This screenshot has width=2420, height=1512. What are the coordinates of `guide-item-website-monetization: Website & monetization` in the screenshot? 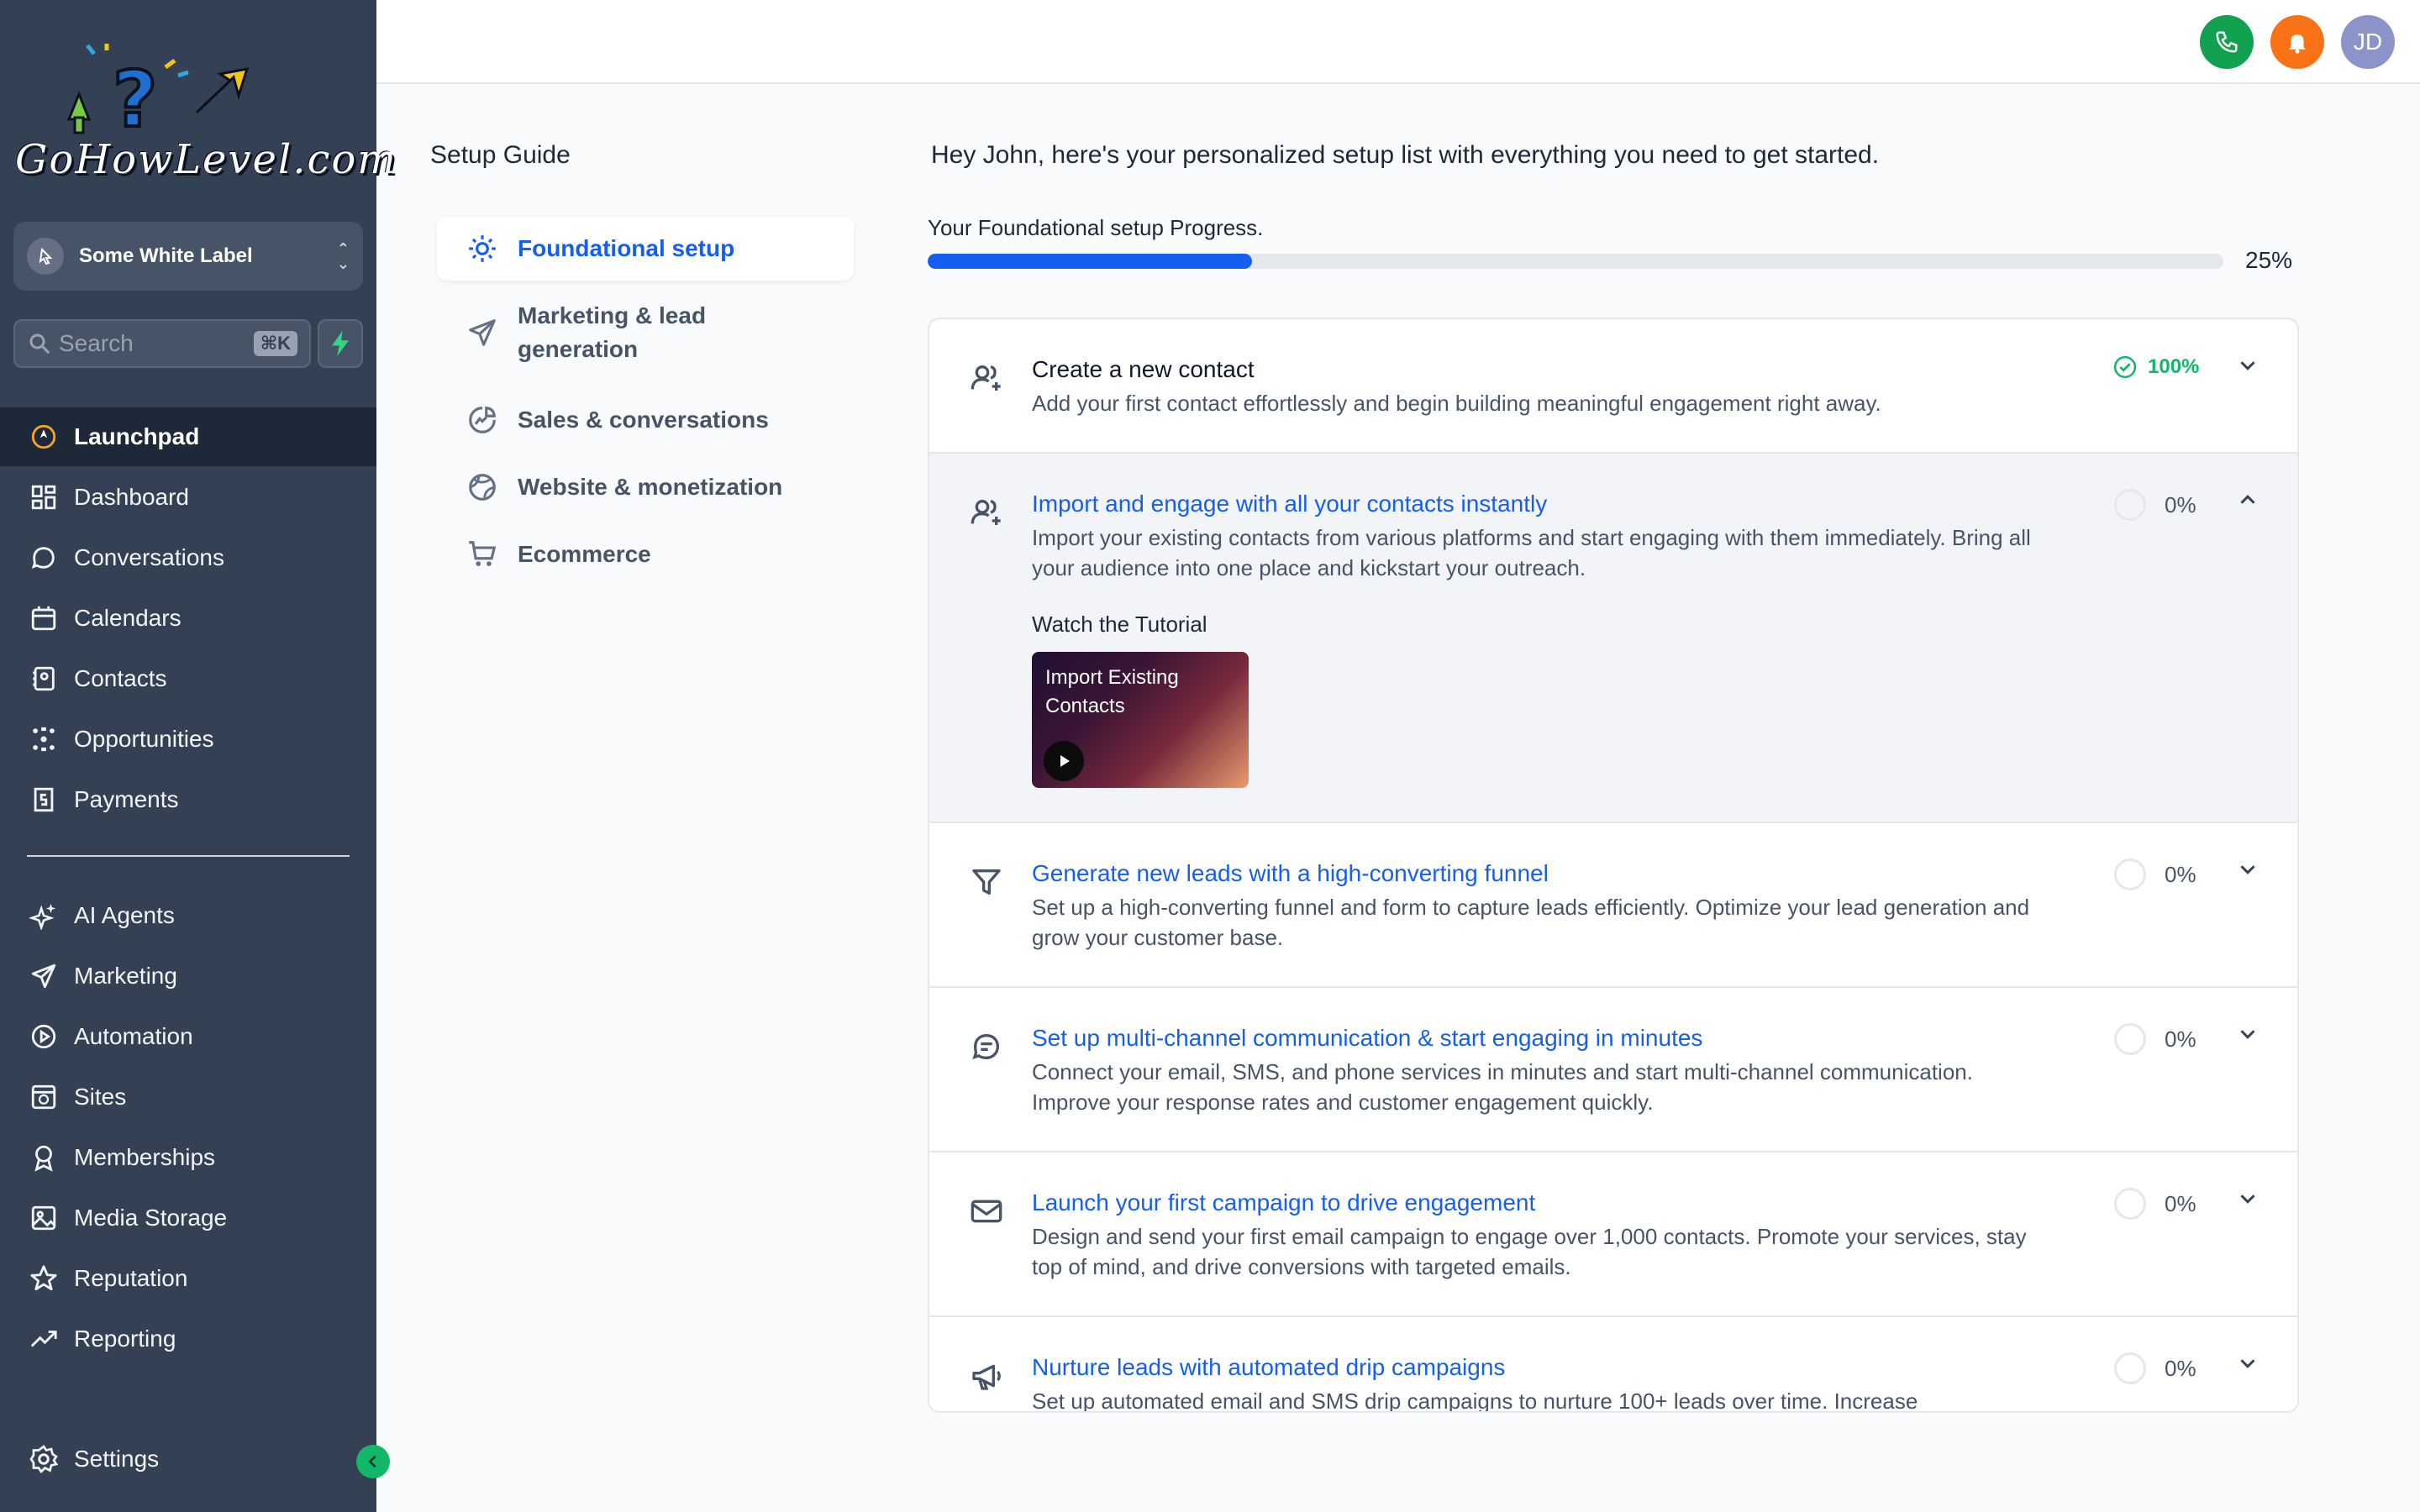 It's located at (645, 487).